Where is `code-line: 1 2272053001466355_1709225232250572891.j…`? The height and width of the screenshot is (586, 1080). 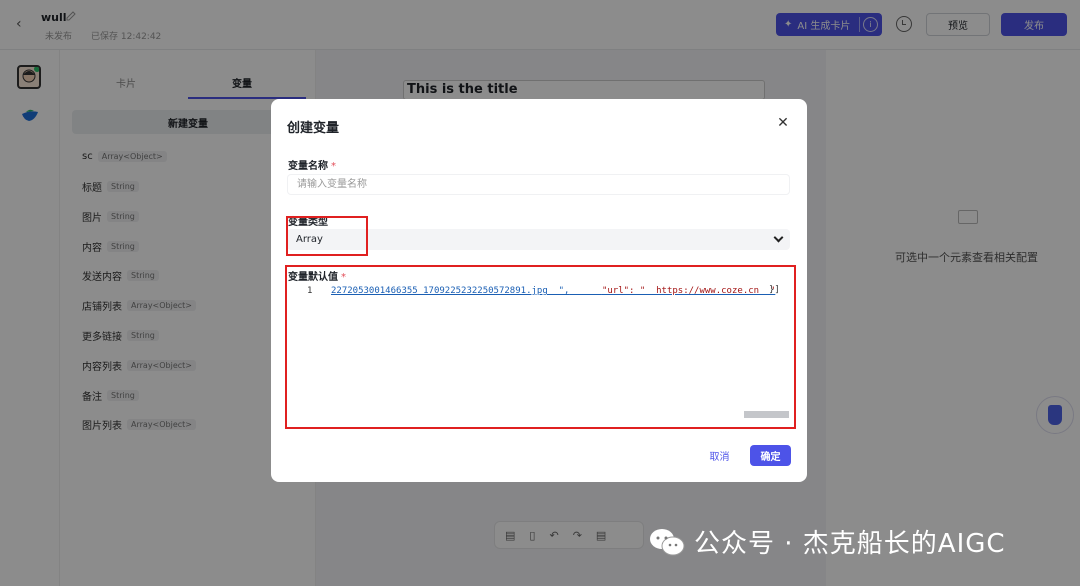
code-line: 1 2272053001466355_1709225232250572891.j… is located at coordinates (538, 292).